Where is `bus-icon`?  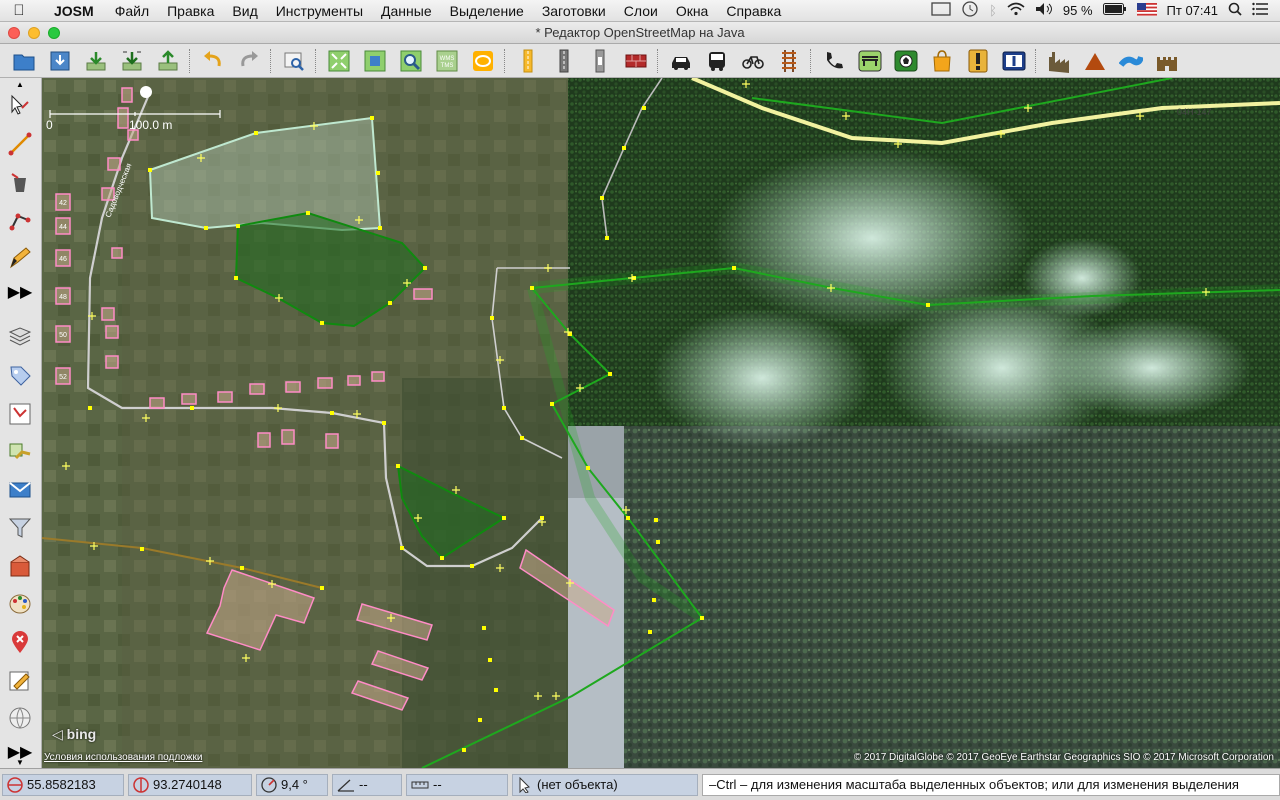 bus-icon is located at coordinates (716, 61).